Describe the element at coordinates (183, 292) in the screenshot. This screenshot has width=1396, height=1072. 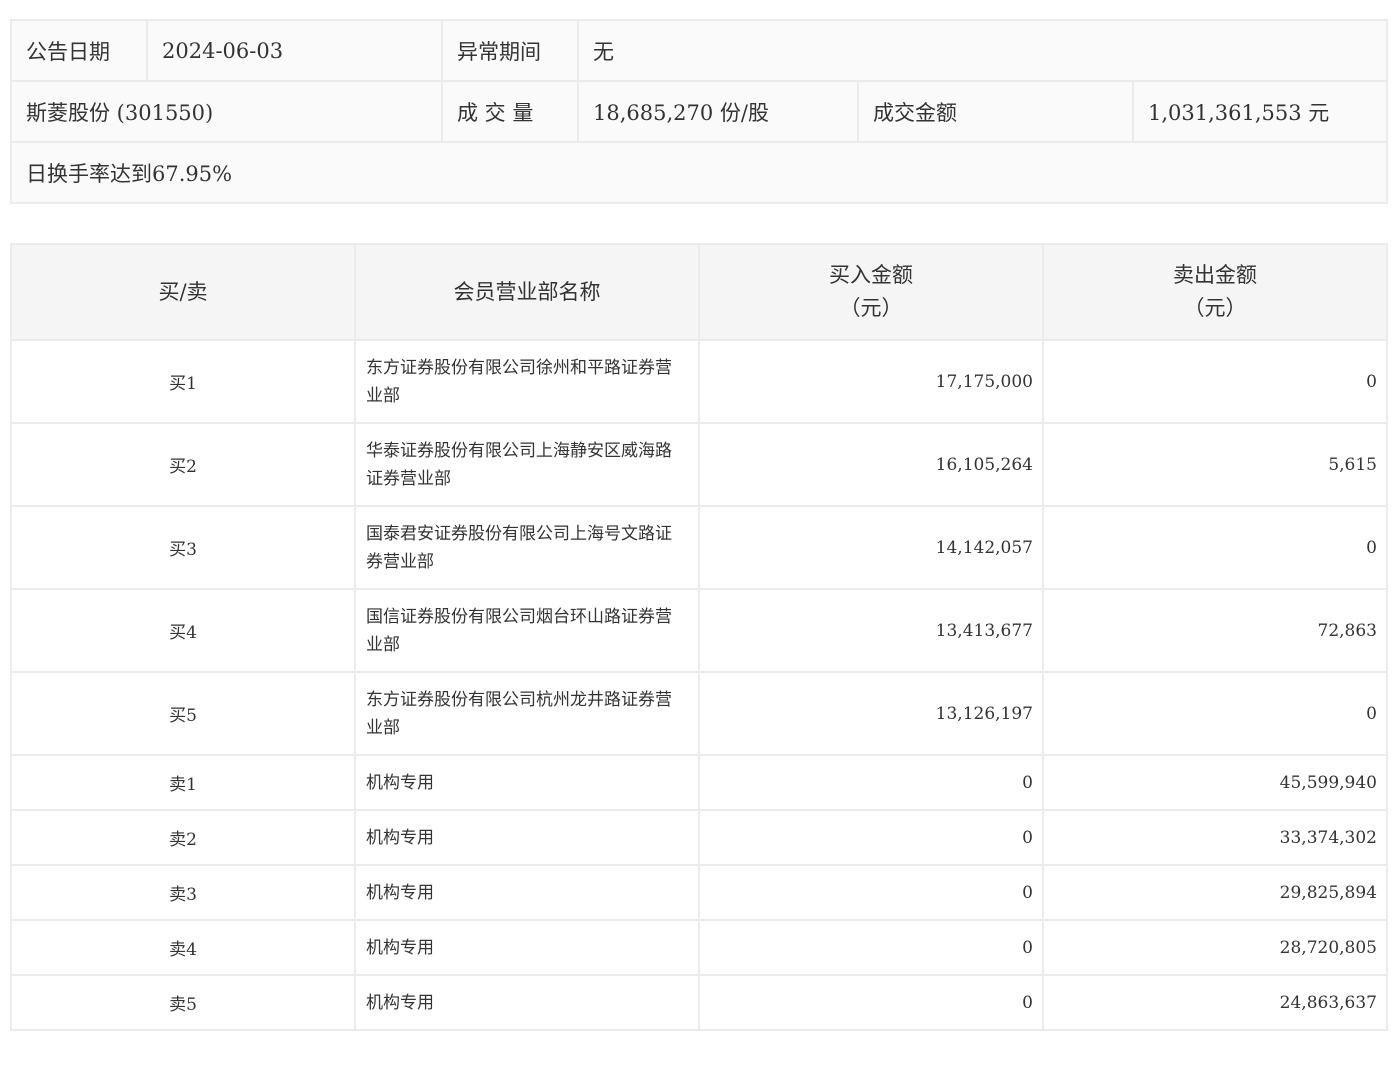
I see `header-side: 买/卖` at that location.